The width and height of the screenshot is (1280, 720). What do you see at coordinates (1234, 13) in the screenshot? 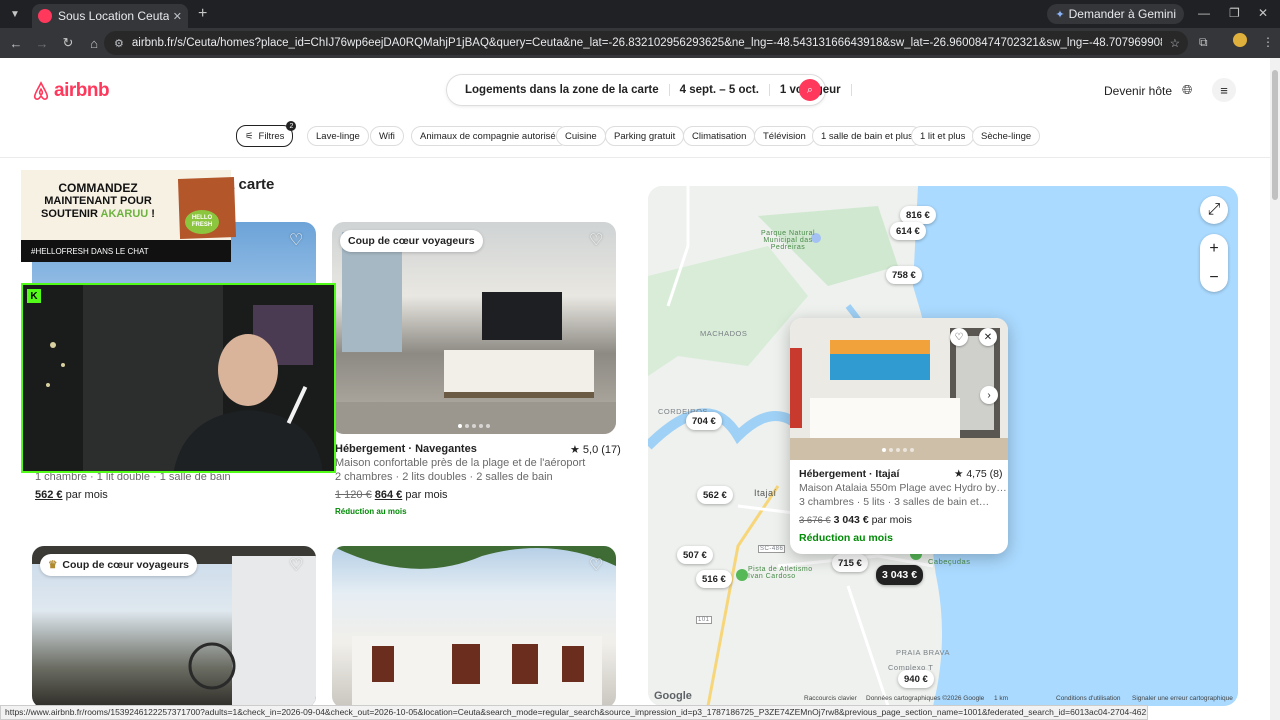
I see `maximize-icon: ❐` at bounding box center [1234, 13].